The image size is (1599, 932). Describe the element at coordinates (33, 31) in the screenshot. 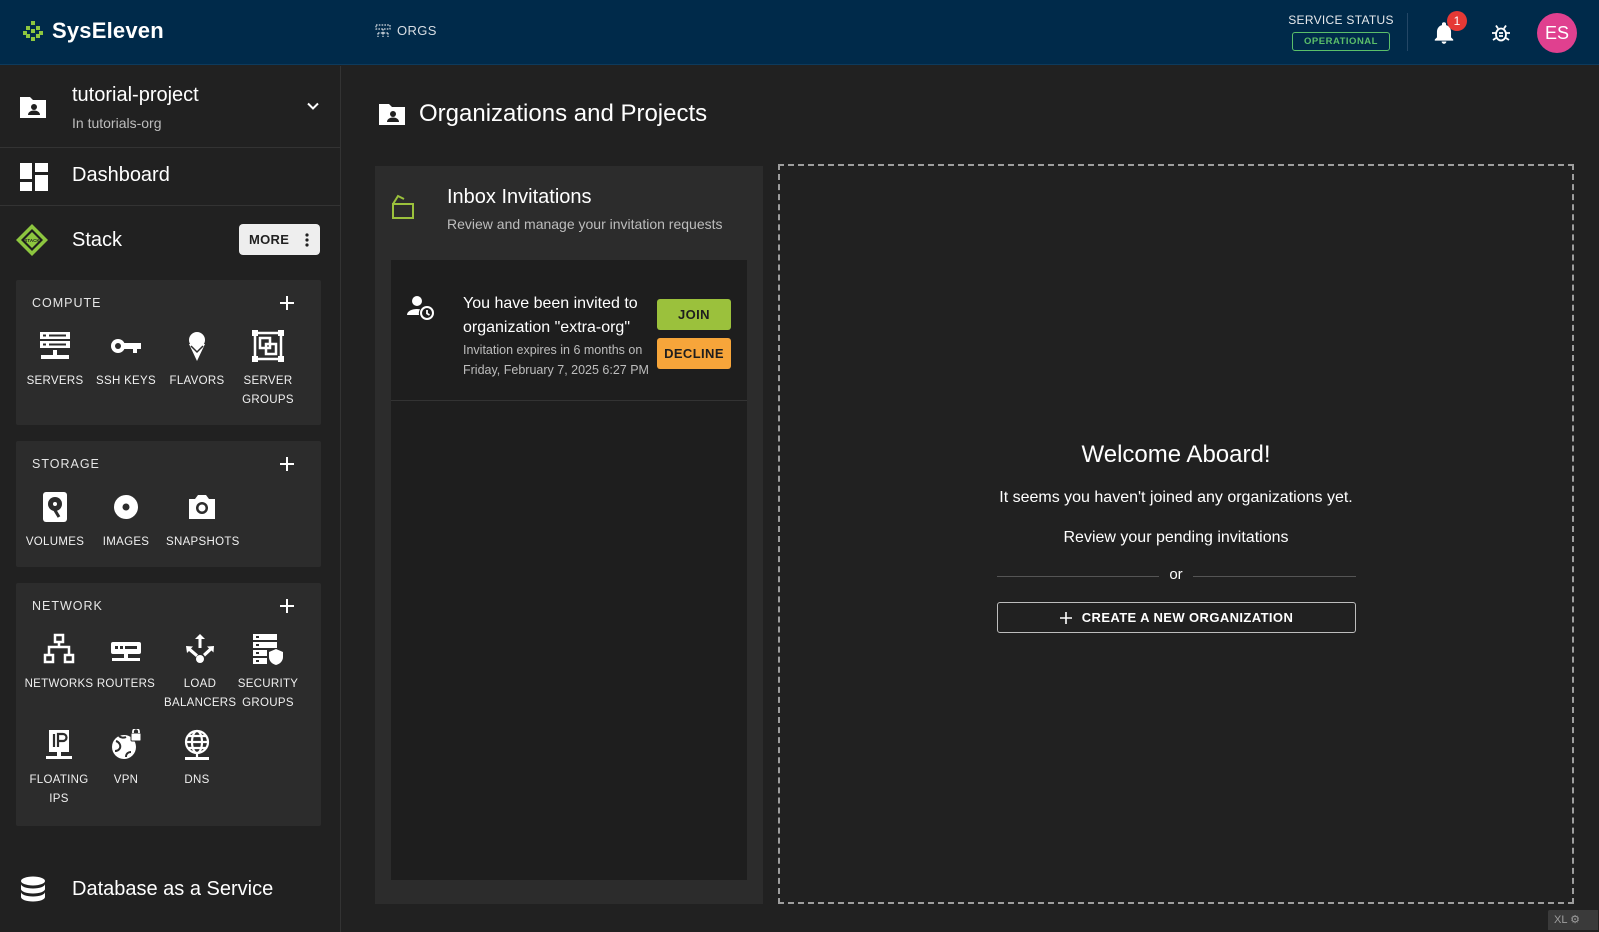

I see `syseleven-logo-icon` at that location.